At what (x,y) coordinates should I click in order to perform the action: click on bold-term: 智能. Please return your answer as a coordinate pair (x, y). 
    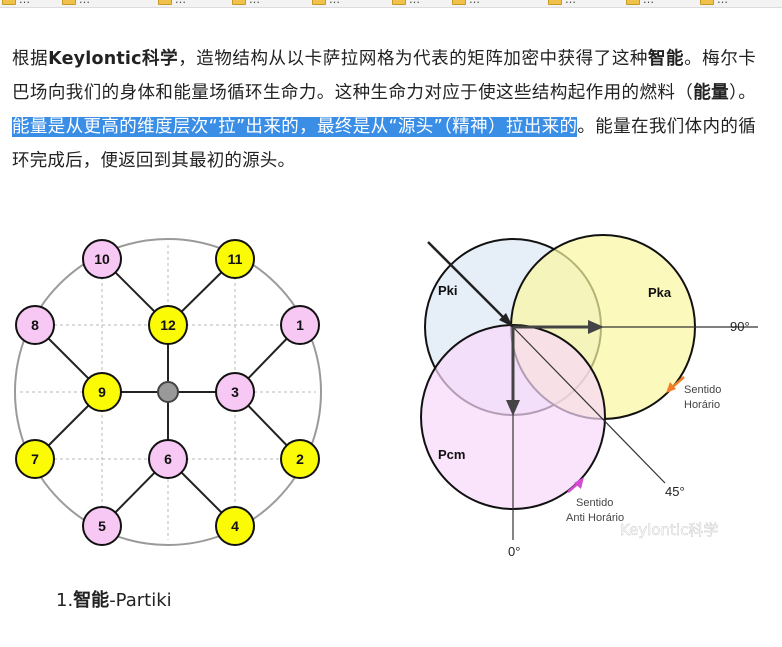
    Looking at the image, I should click on (666, 59).